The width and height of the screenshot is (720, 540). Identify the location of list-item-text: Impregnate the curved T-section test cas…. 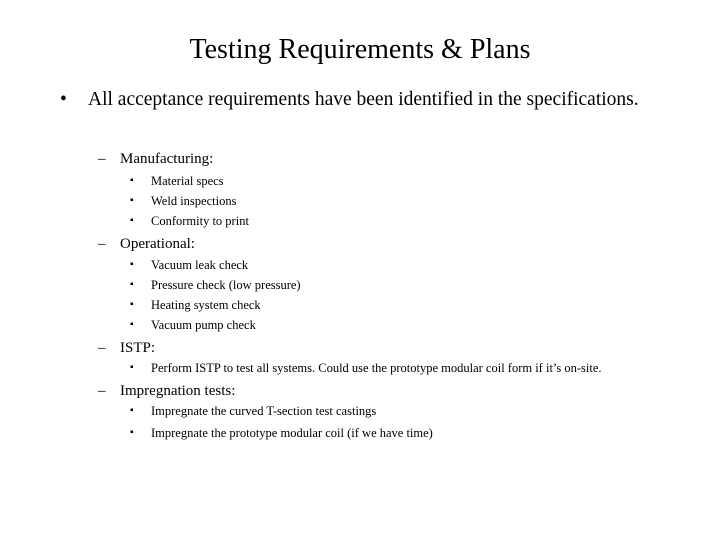
(264, 411).